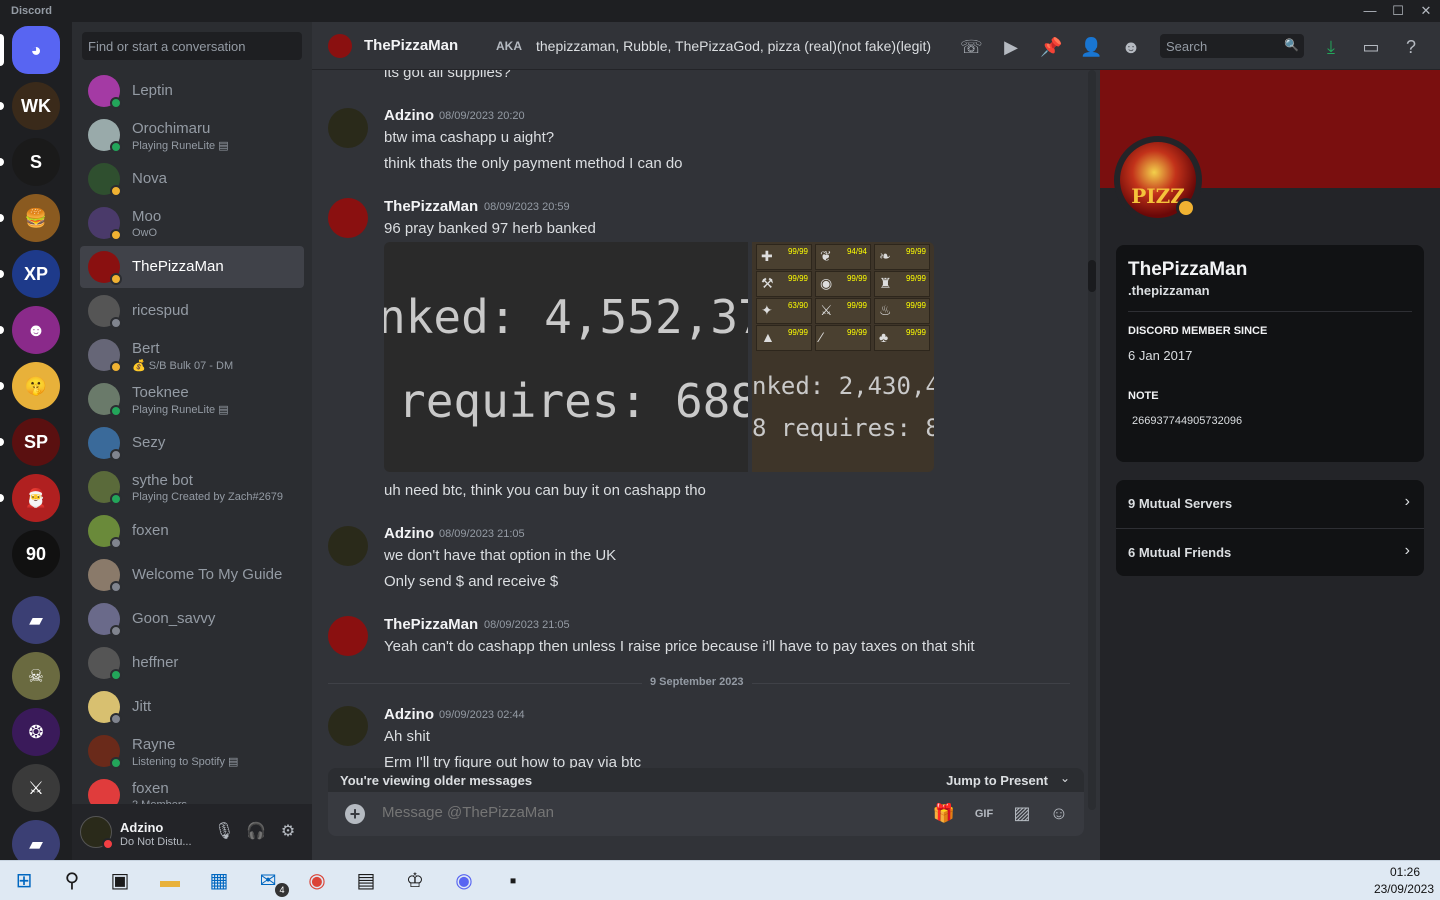 This screenshot has width=1440, height=900. Describe the element at coordinates (36, 732) in the screenshot. I see `server-icon: ❂` at that location.